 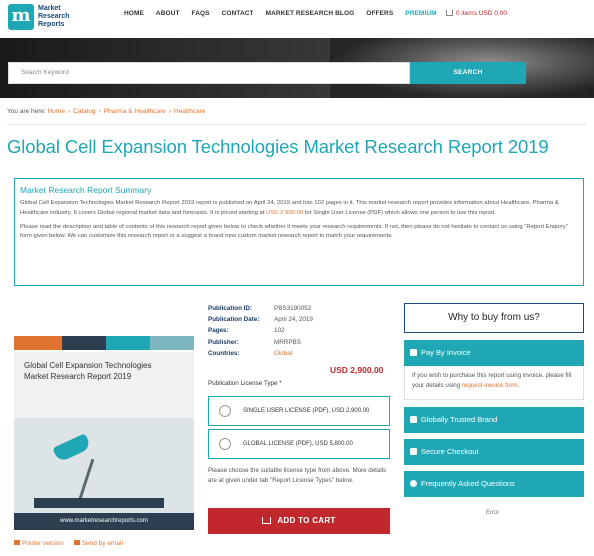 What do you see at coordinates (86, 190) in the screenshot?
I see `summary-heading: Market Research Report Summary` at bounding box center [86, 190].